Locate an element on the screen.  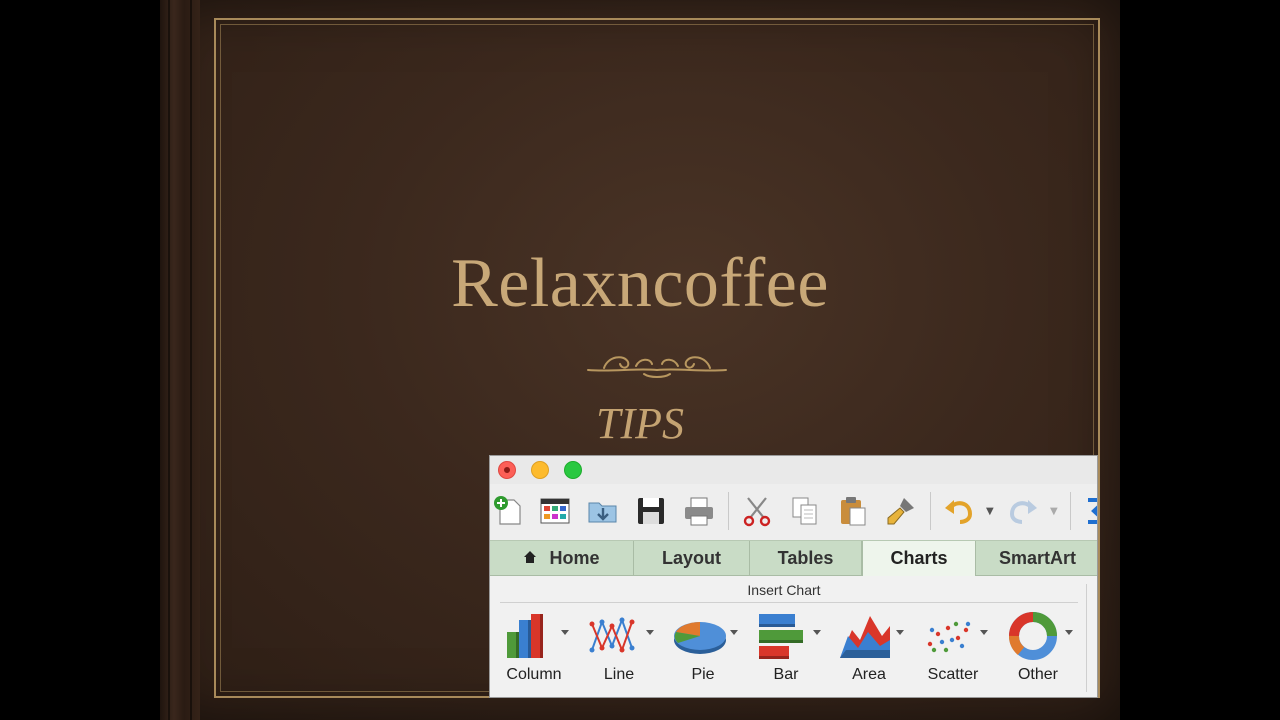
paste-icon is located at coordinates (853, 511).